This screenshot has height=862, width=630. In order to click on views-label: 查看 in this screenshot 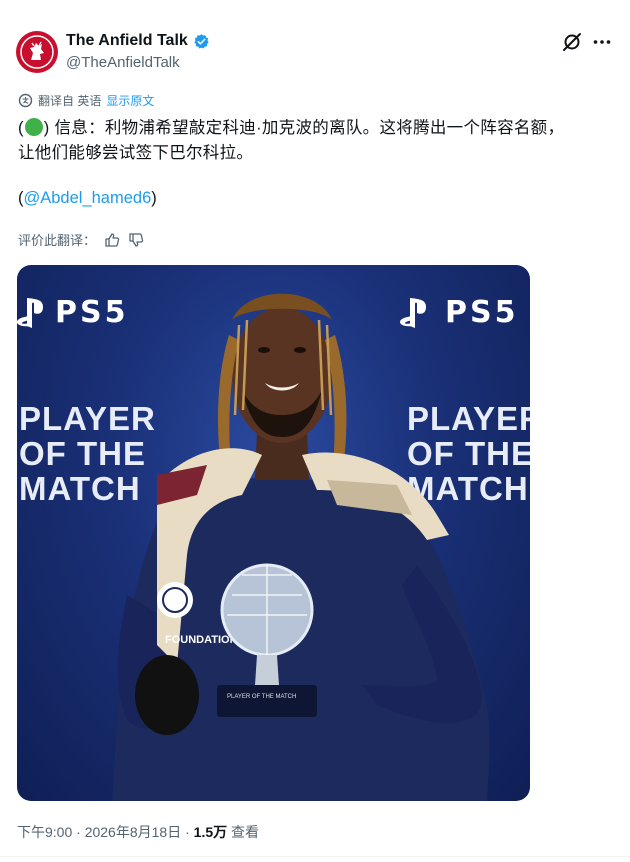, I will do `click(245, 832)`.